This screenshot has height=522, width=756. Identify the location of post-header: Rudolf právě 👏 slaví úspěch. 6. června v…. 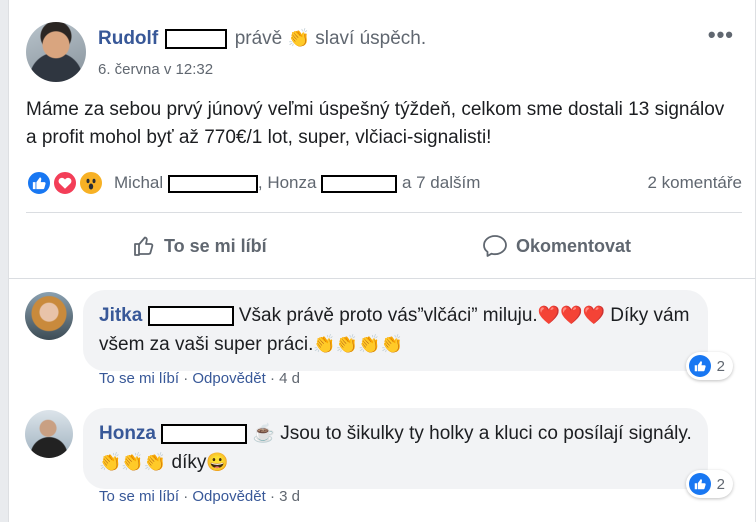
(379, 53).